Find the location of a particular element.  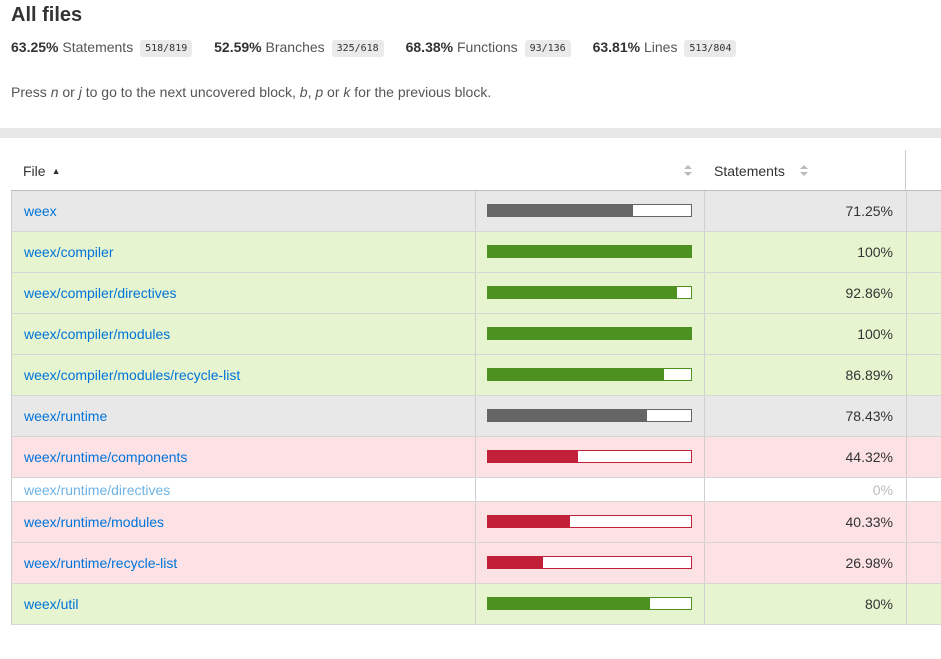

table-row: weex/compiler/modules 100% is located at coordinates (476, 334).